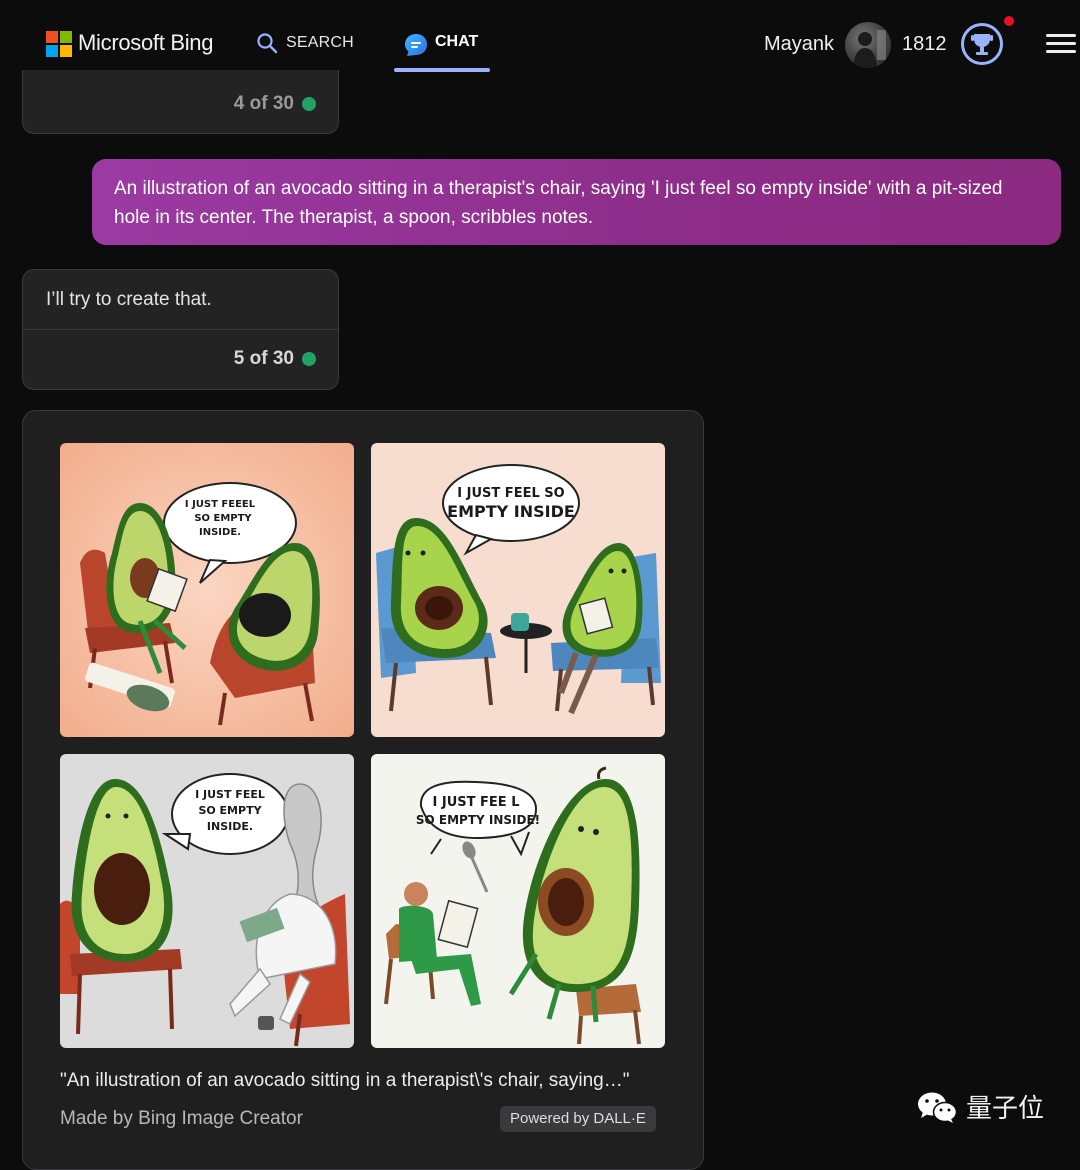 The image size is (1080, 1170). I want to click on message-counter-text: 4 of 30, so click(263, 103).